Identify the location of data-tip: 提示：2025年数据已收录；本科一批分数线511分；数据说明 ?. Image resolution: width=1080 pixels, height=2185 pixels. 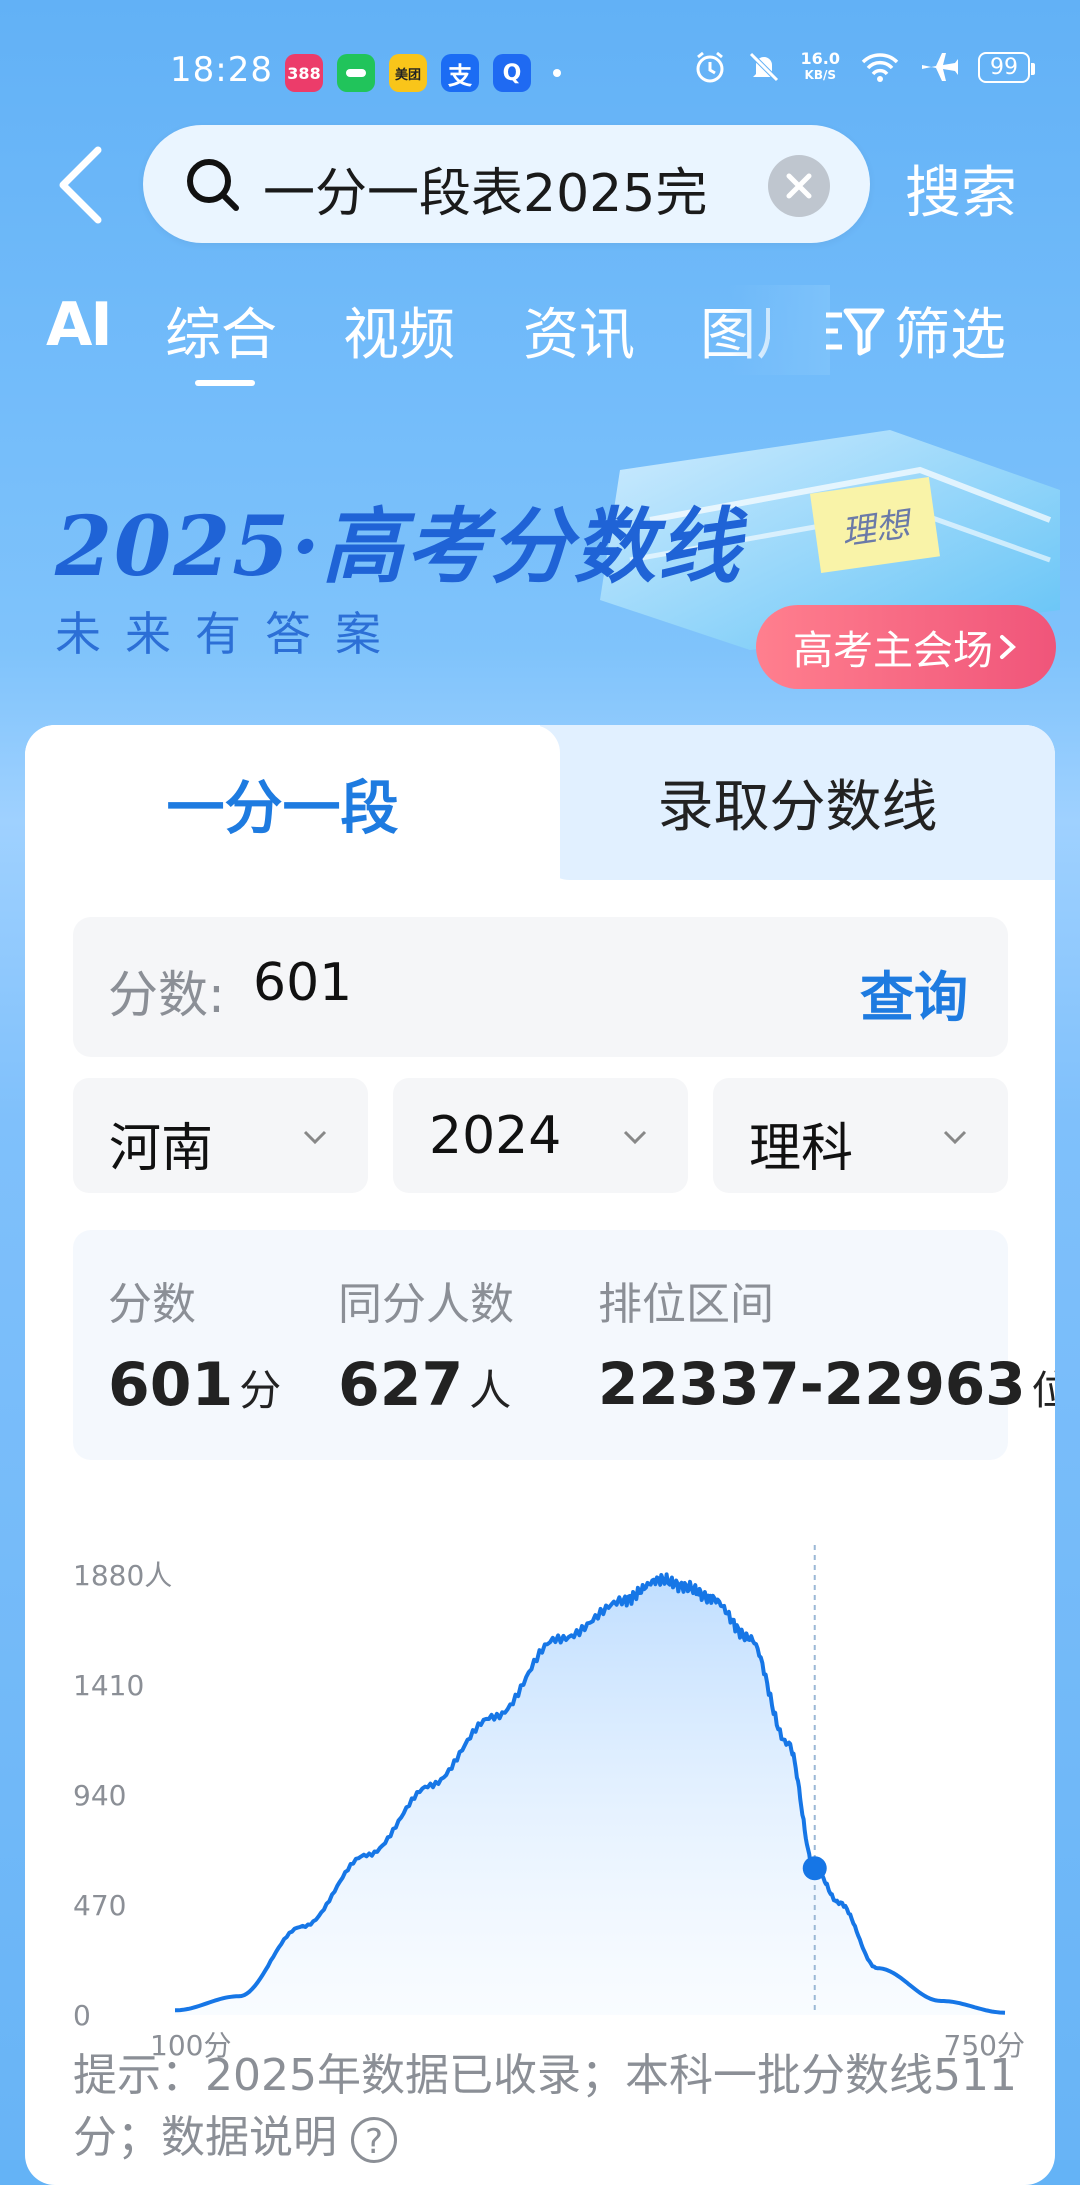
(548, 2107).